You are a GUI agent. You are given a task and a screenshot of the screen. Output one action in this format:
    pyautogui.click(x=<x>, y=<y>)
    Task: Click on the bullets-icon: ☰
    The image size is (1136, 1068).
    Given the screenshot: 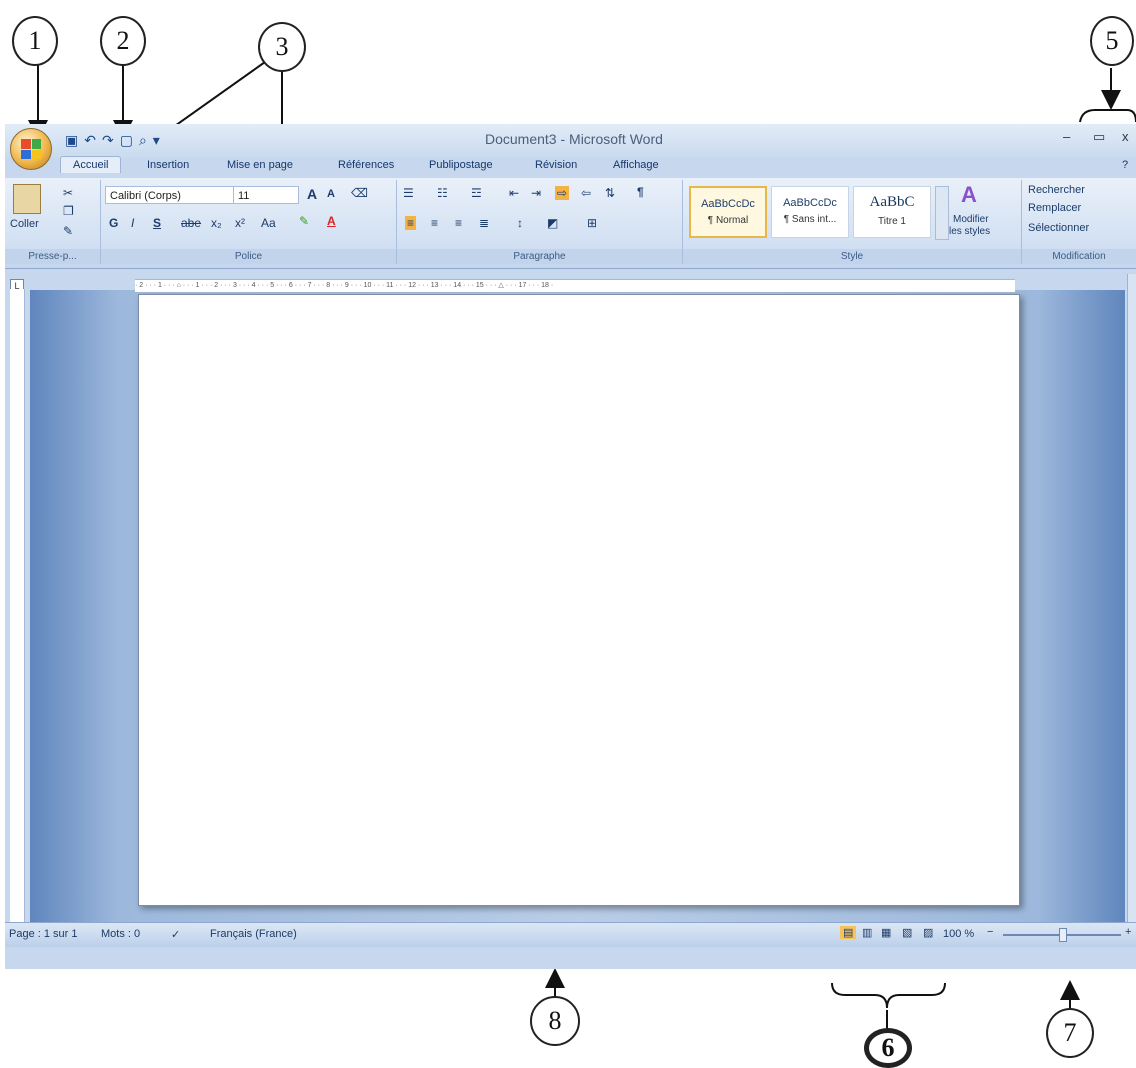 What is the action you would take?
    pyautogui.click(x=408, y=193)
    